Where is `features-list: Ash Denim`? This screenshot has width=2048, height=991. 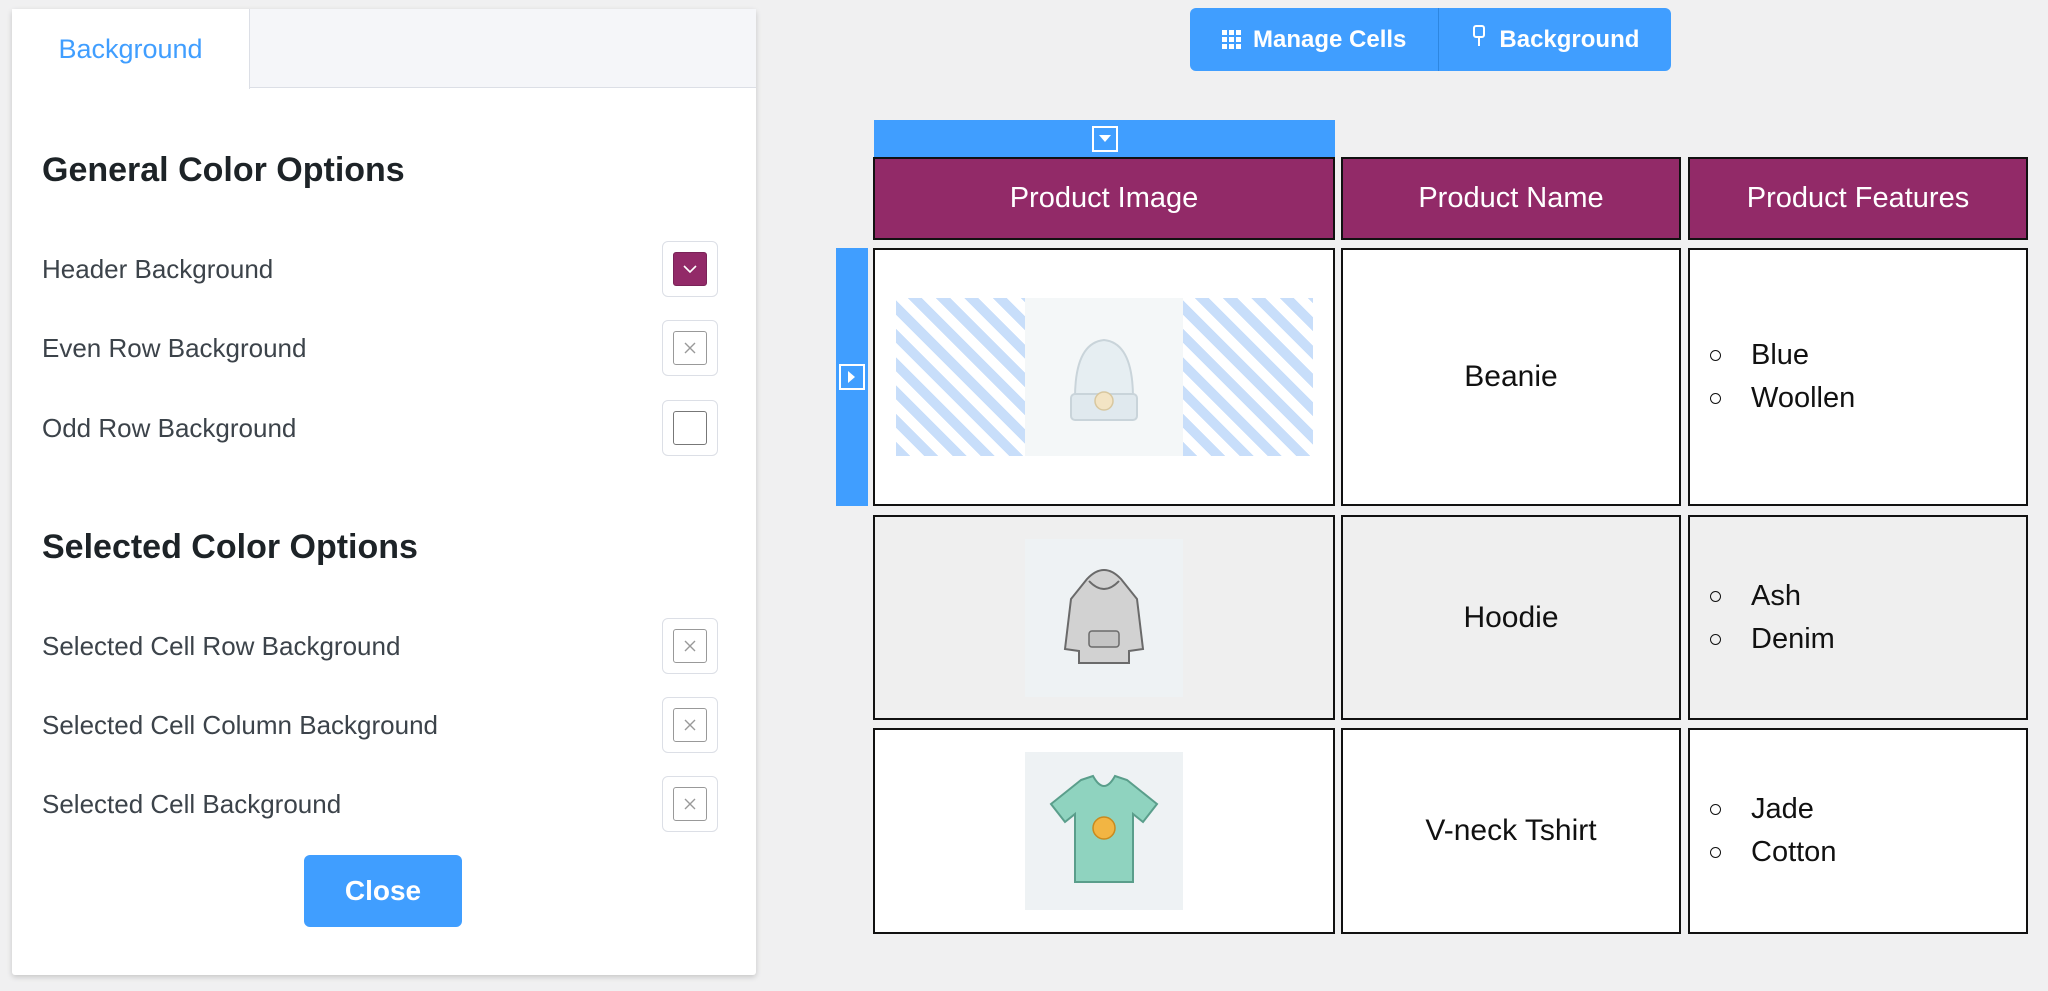 features-list: Ash Denim is located at coordinates (1772, 618).